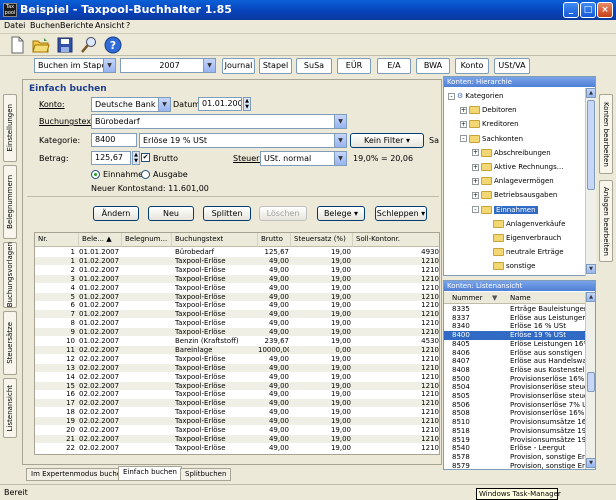 This screenshot has width=616, height=500. Describe the element at coordinates (472, 66) in the screenshot. I see `konto-button: Konto` at that location.